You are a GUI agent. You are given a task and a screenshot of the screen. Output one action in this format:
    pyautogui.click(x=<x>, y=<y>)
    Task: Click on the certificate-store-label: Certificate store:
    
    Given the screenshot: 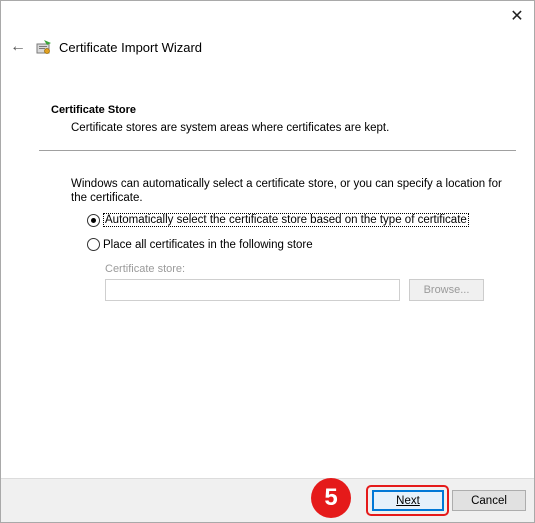 What is the action you would take?
    pyautogui.click(x=145, y=269)
    